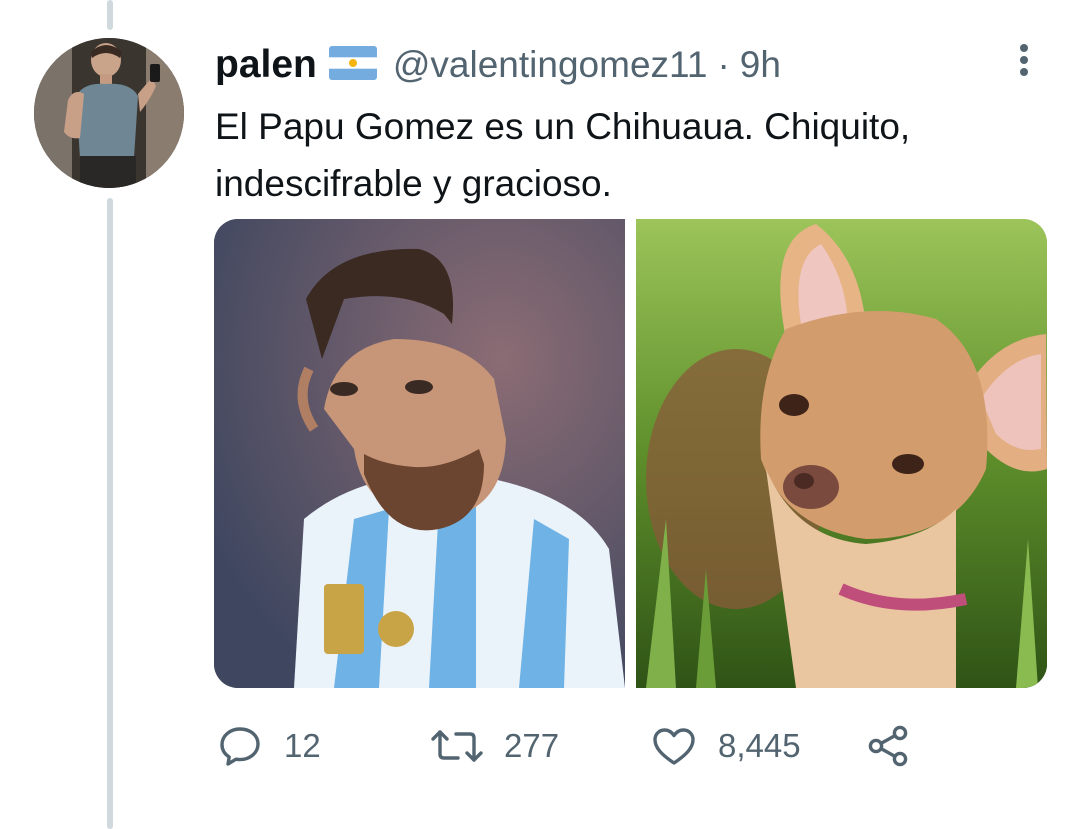  What do you see at coordinates (268, 746) in the screenshot?
I see `reply-button: 12` at bounding box center [268, 746].